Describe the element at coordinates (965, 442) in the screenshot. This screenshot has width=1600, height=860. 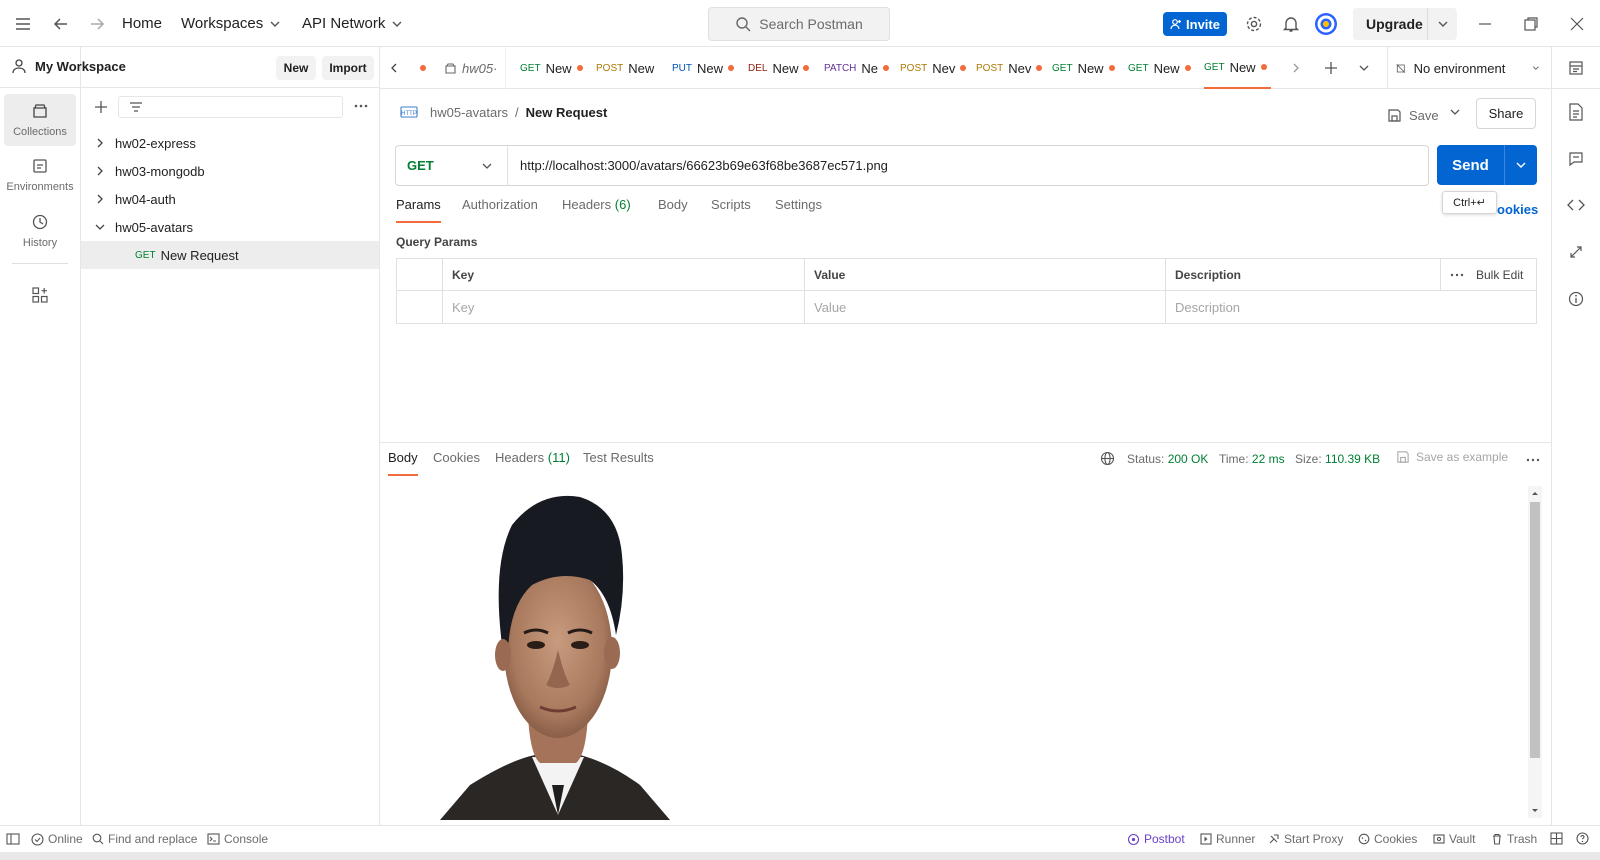
I see `pane-divider` at that location.